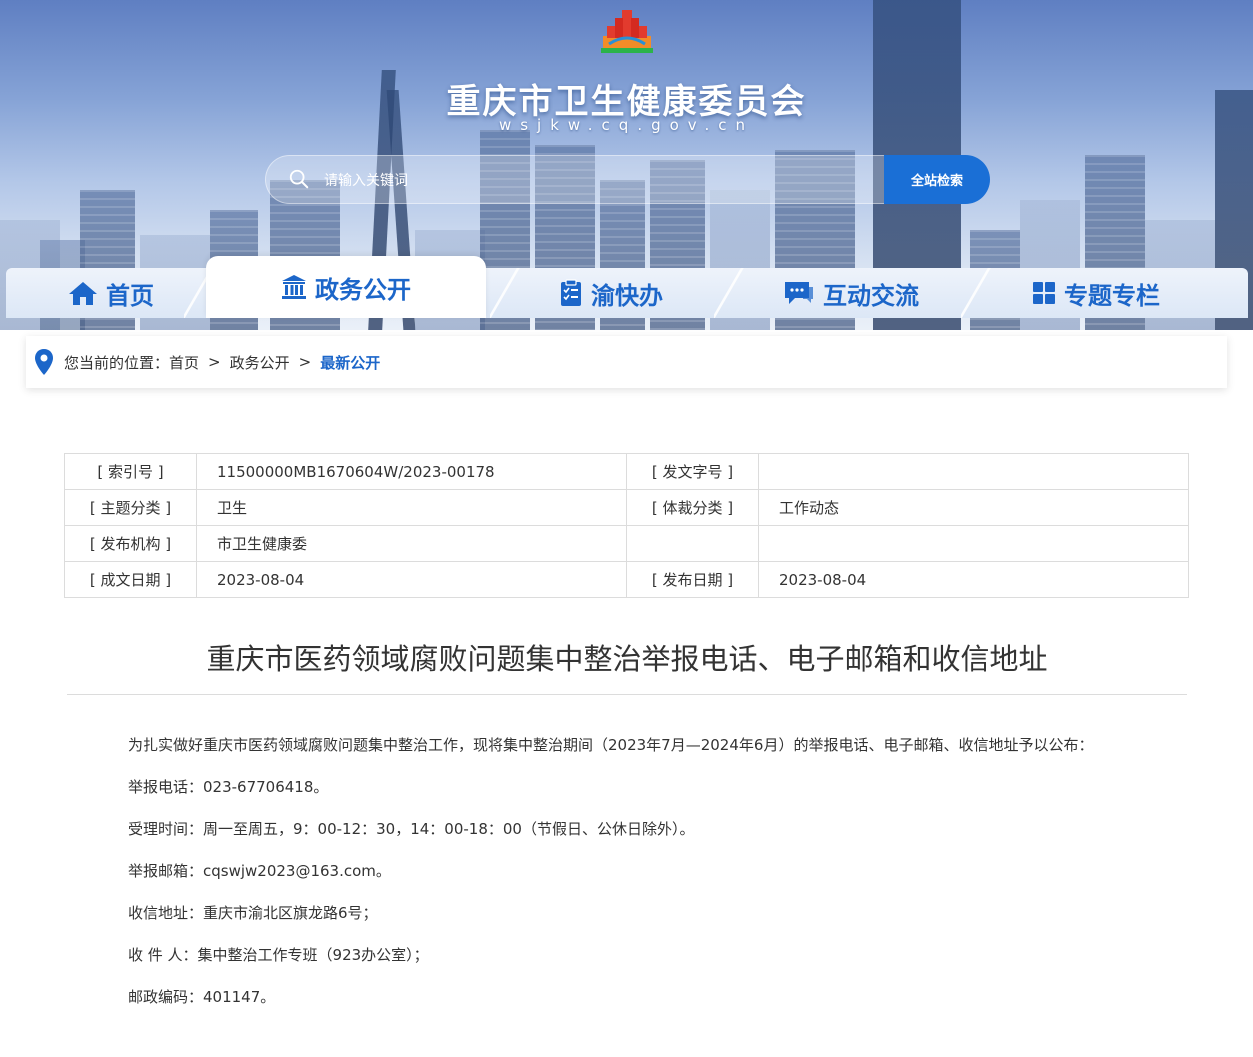 Image resolution: width=1253 pixels, height=1057 pixels. I want to click on main-nav: 首页 政务公开 渝快办 互动交流 专题专栏, so click(627, 287).